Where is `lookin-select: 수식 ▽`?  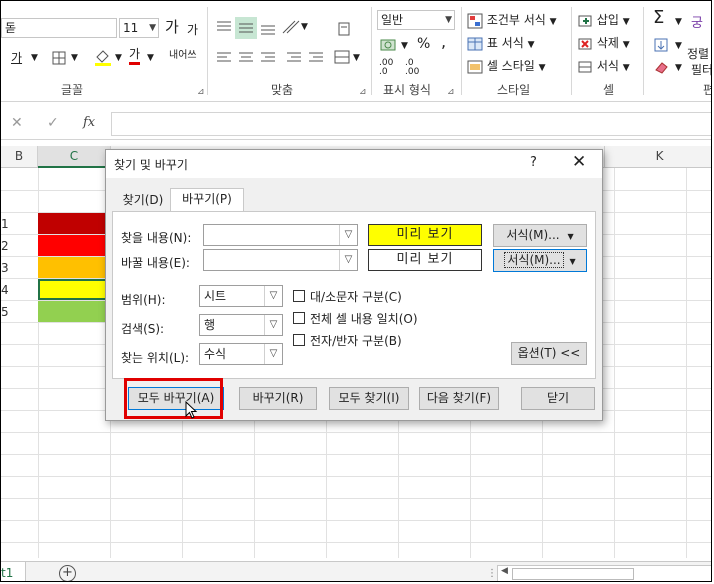 lookin-select: 수식 ▽ is located at coordinates (241, 354).